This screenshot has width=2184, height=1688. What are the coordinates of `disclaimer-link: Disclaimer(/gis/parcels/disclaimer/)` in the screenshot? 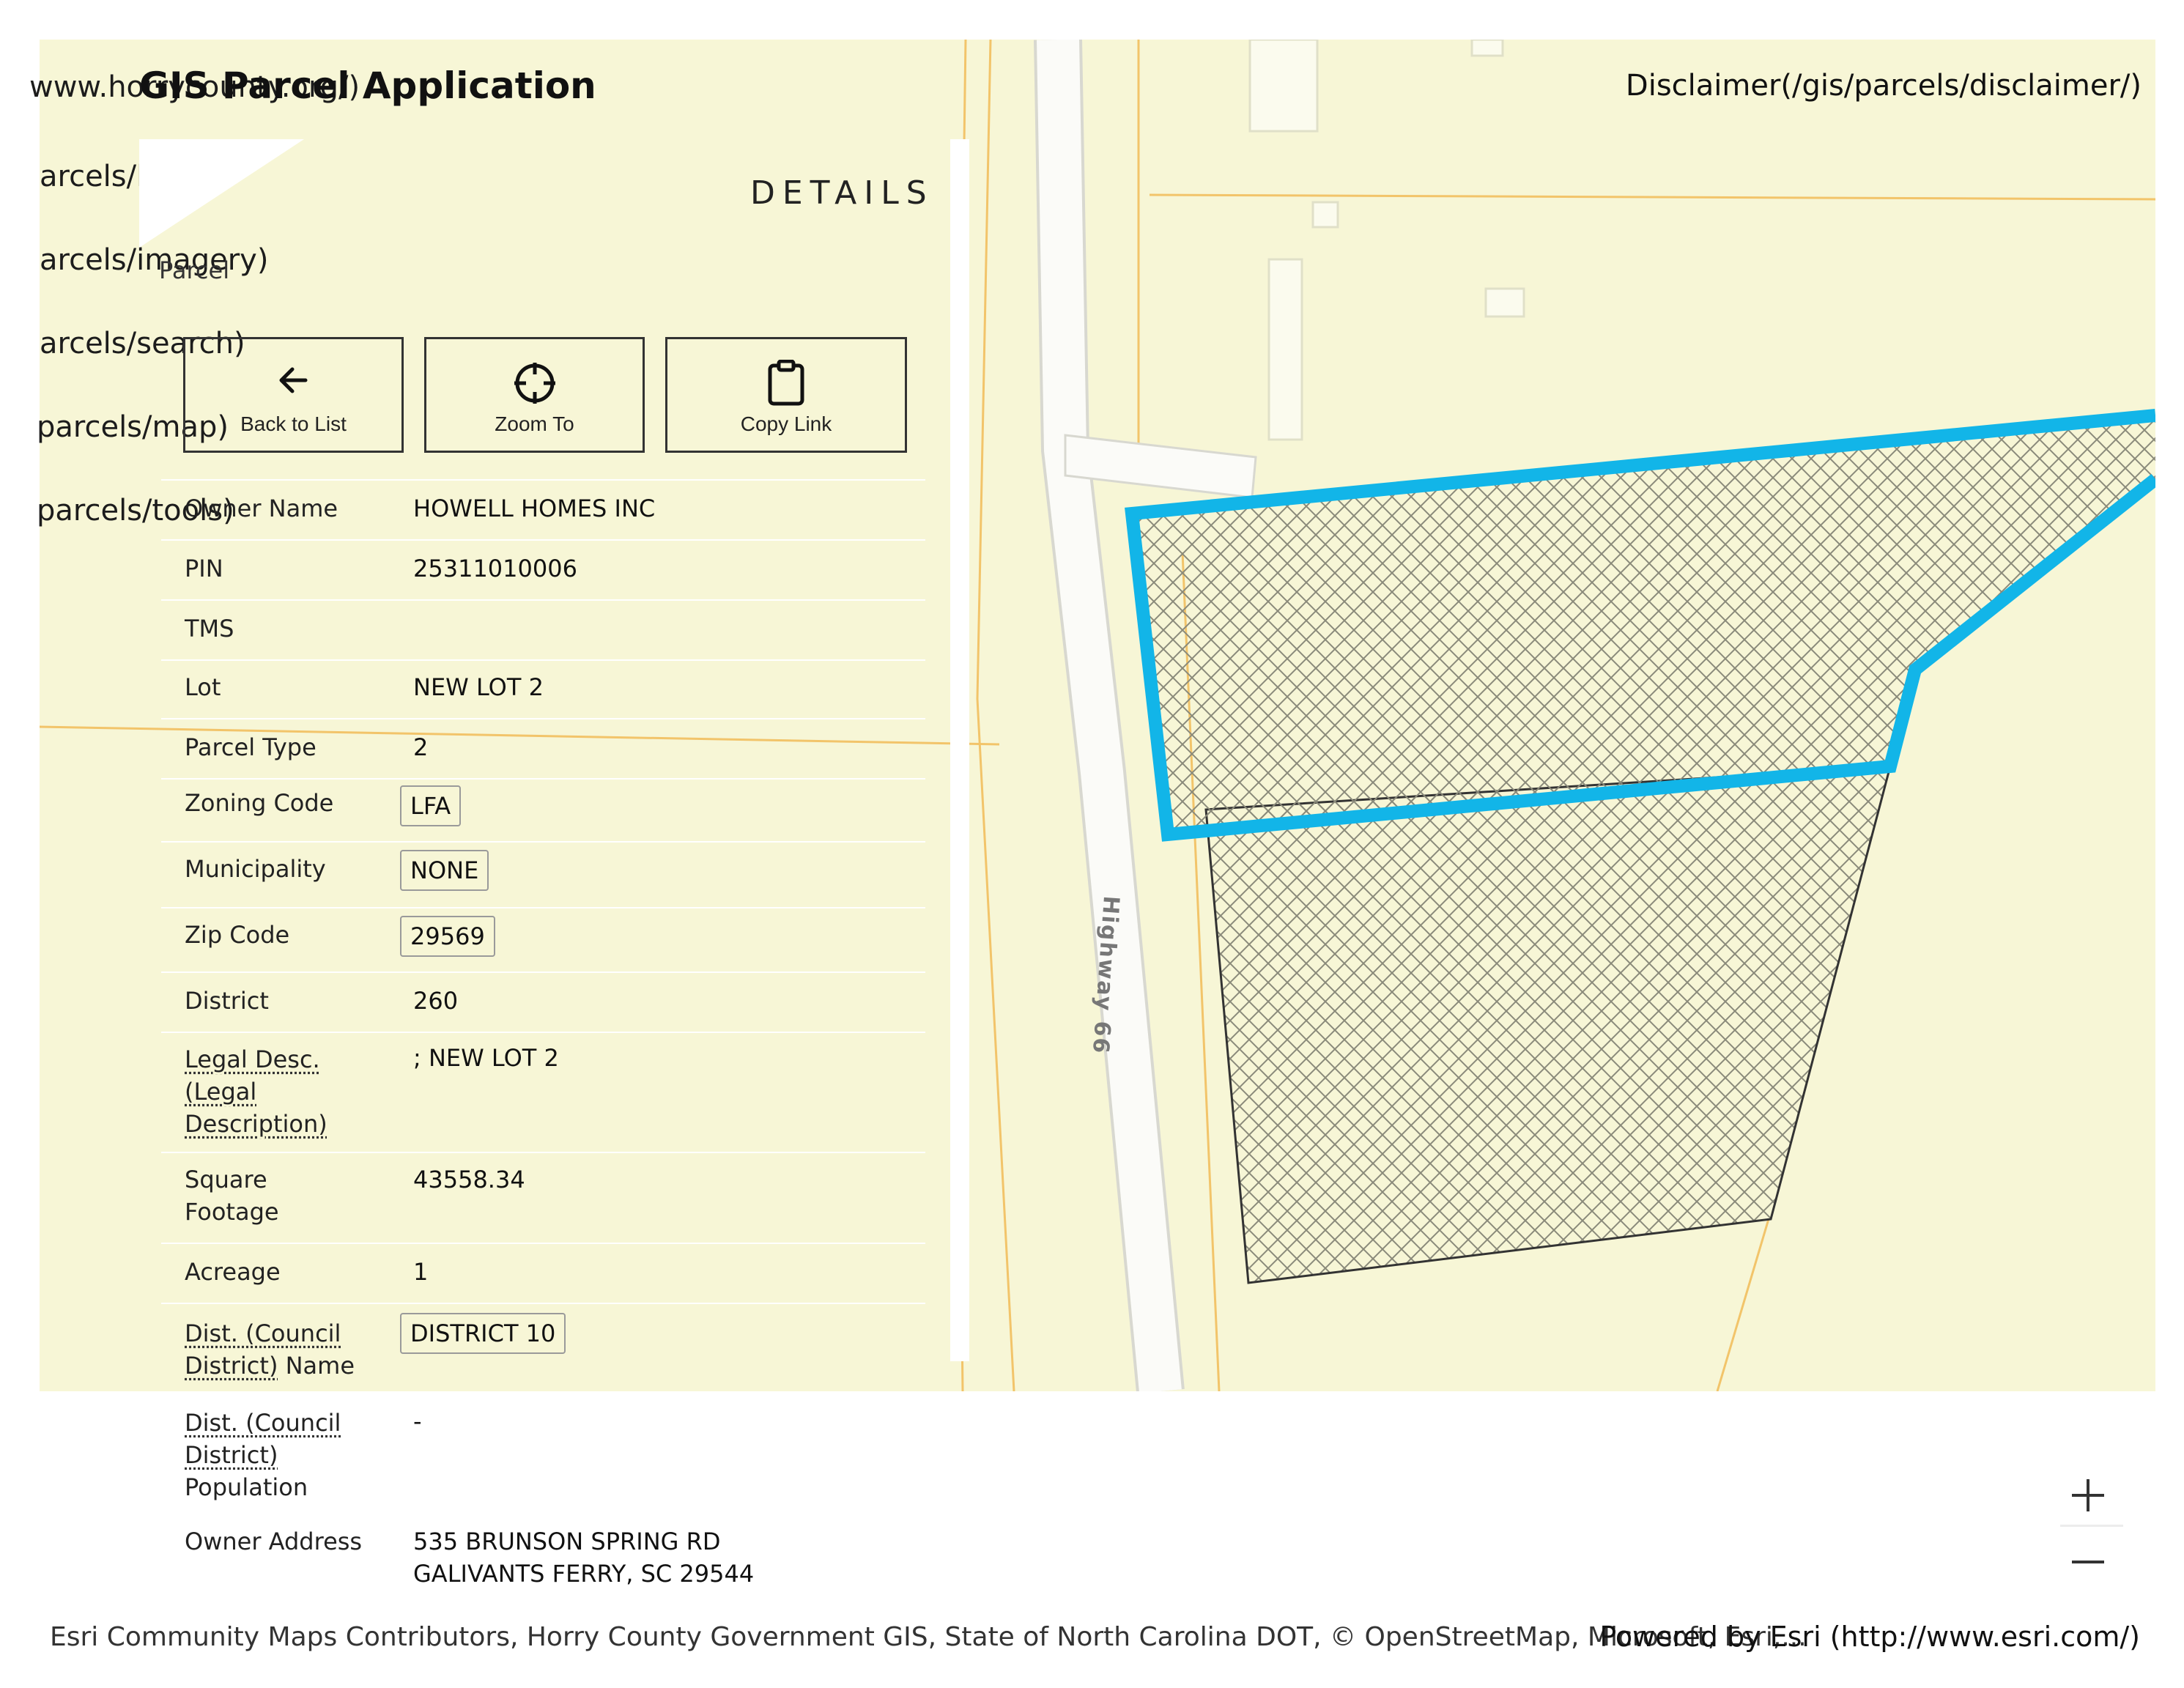 It's located at (1884, 86).